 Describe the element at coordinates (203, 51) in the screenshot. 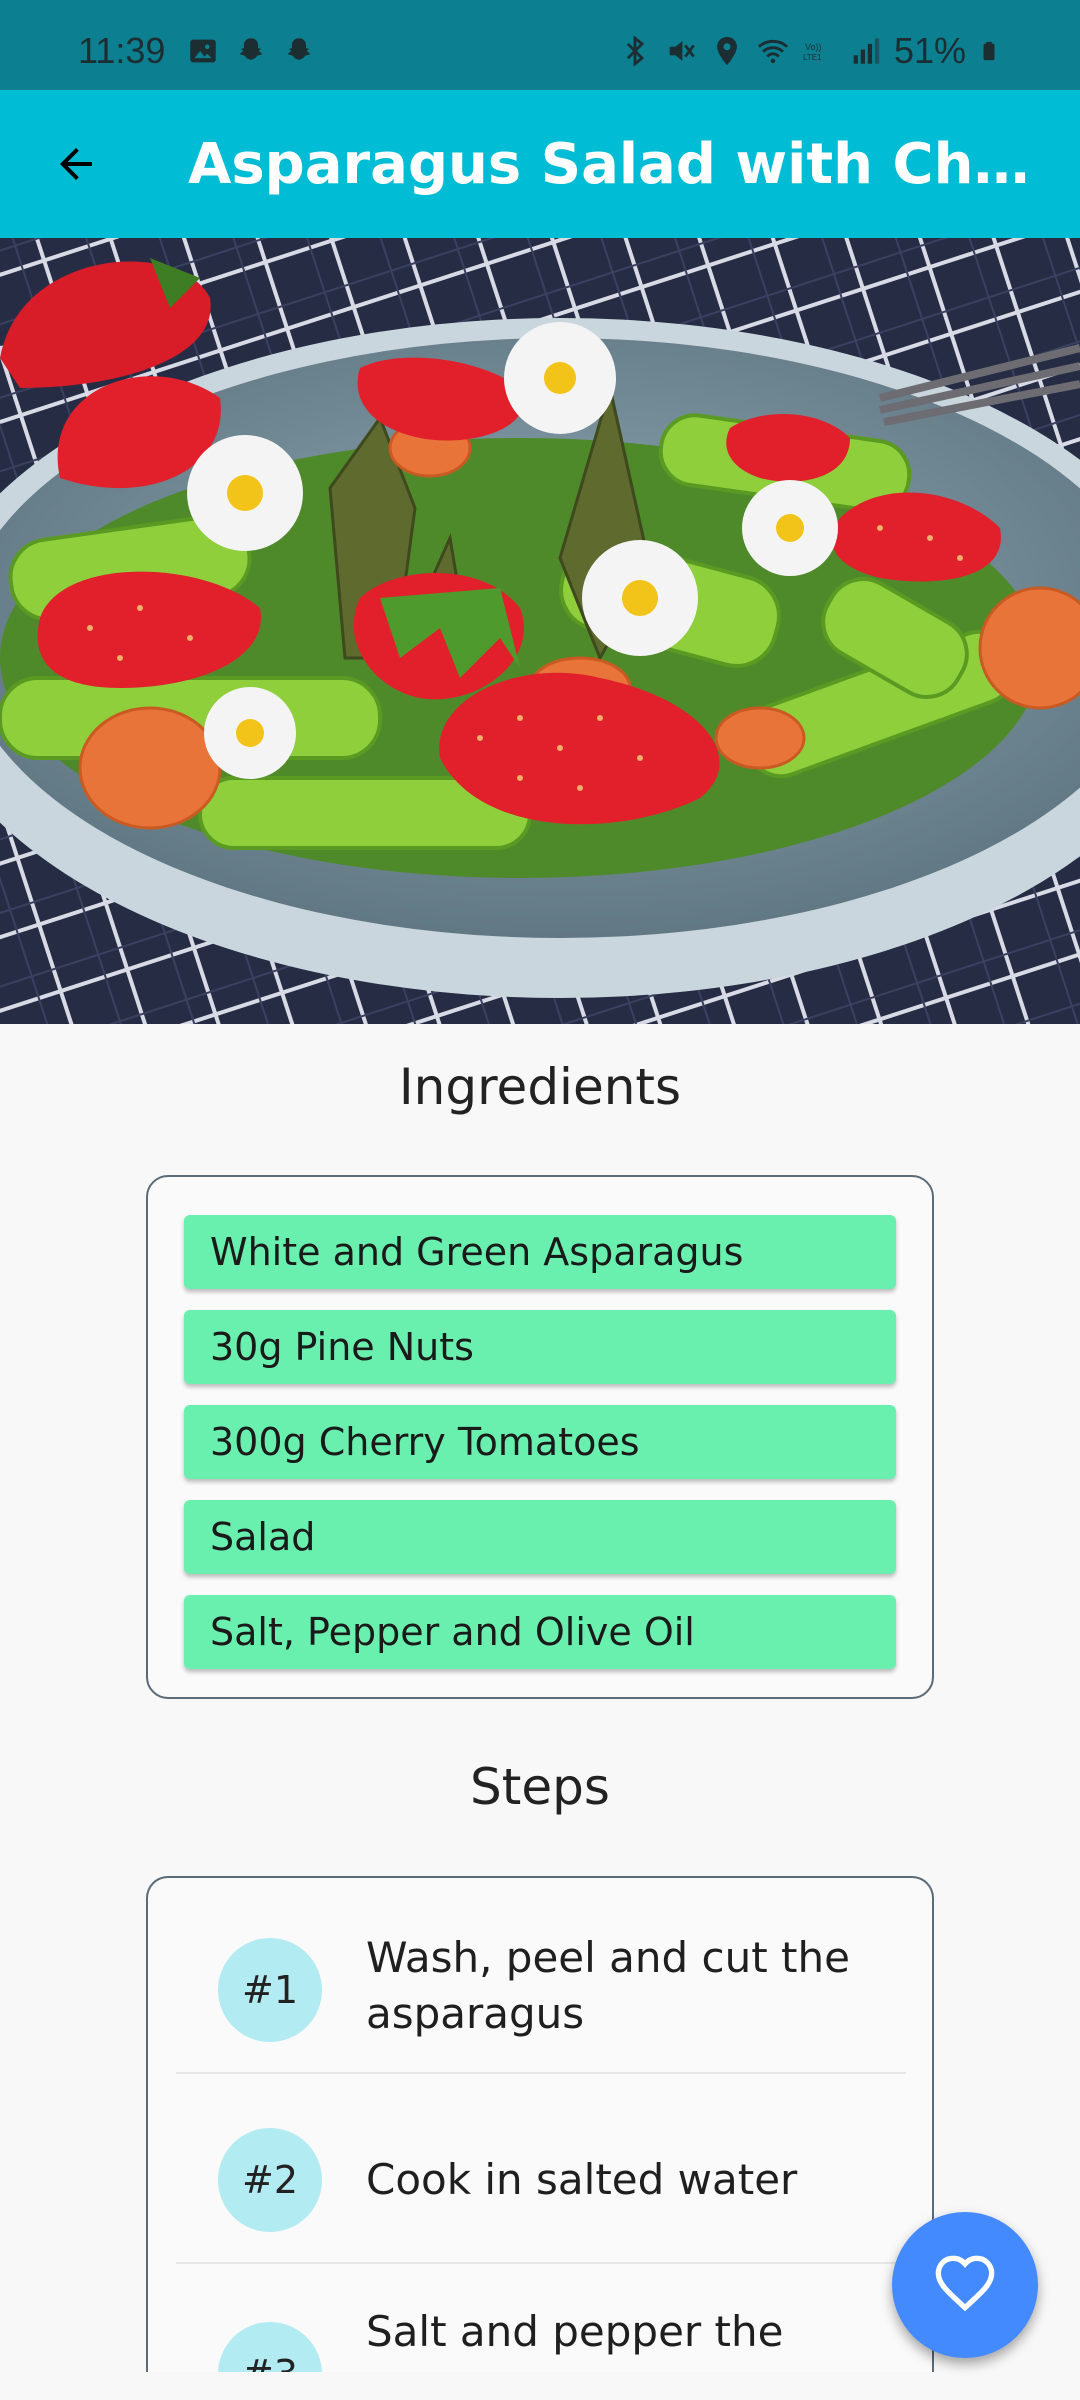

I see `image-icon` at that location.